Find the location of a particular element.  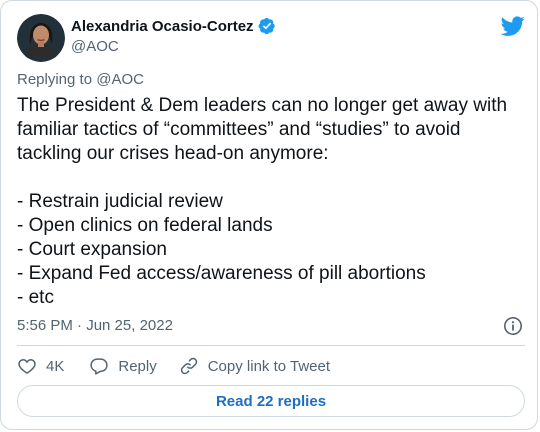

info-icon is located at coordinates (513, 326).